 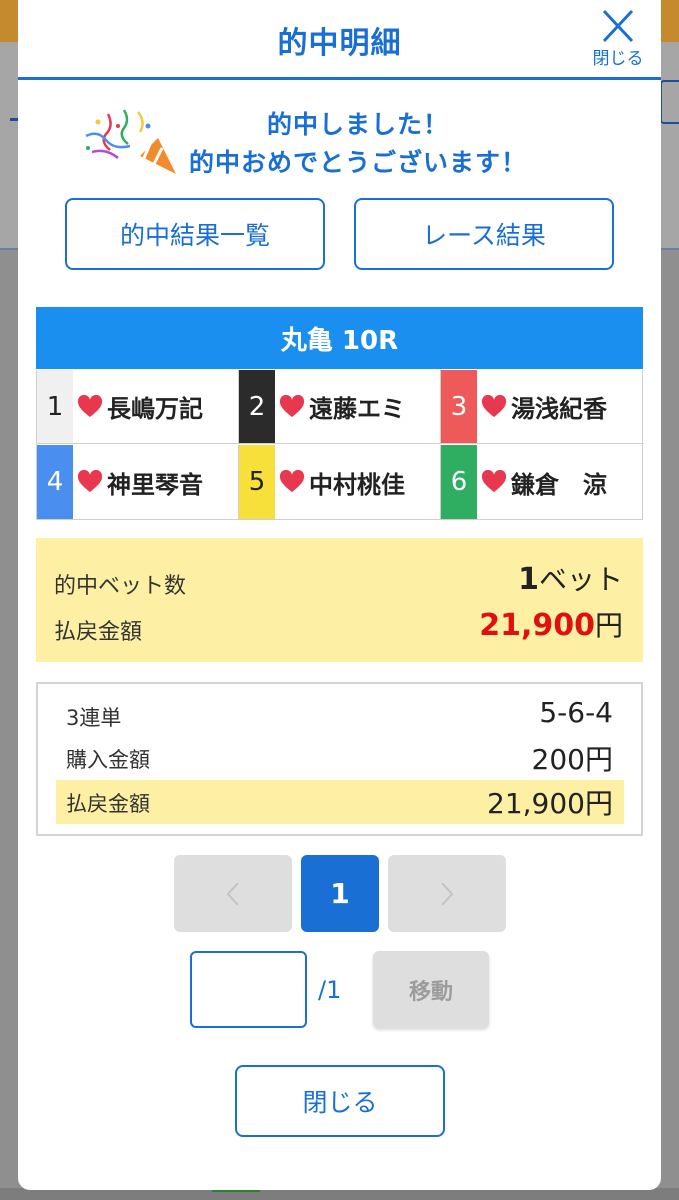 I want to click on racer-number: 3, so click(x=459, y=406).